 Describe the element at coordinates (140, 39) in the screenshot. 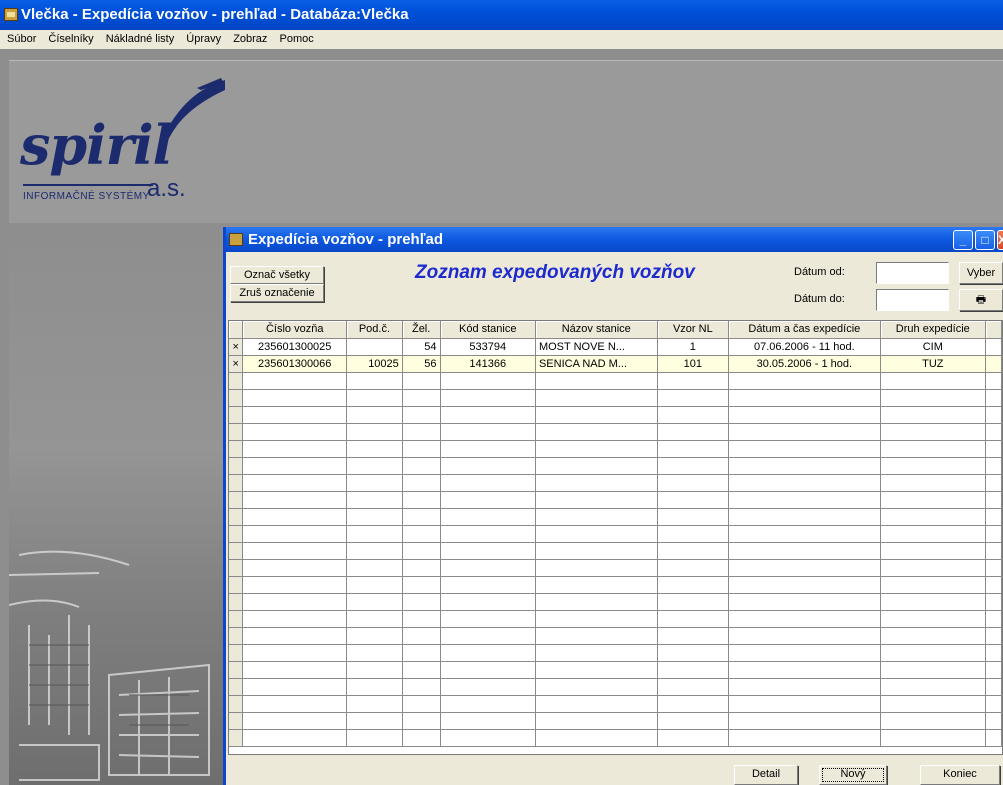

I see `menu-waybills: Nákladné listy` at that location.